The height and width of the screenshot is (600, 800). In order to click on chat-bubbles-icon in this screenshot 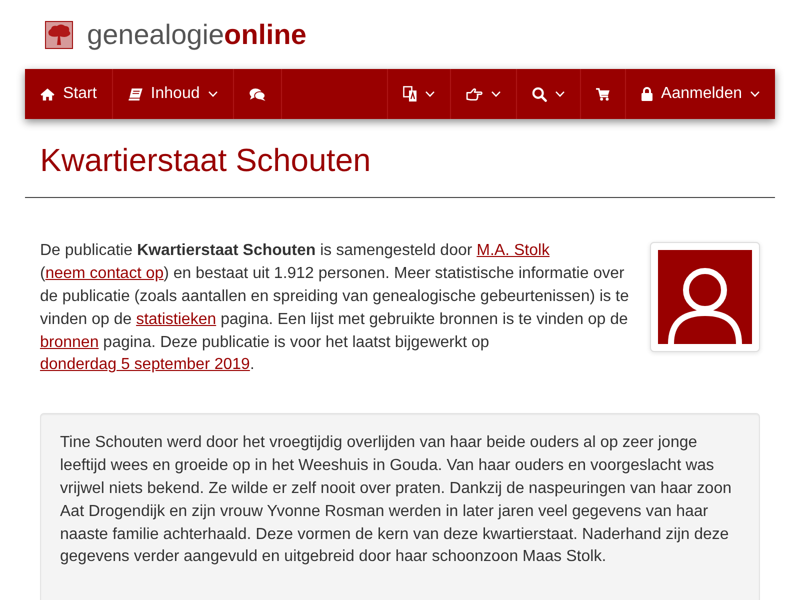, I will do `click(257, 94)`.